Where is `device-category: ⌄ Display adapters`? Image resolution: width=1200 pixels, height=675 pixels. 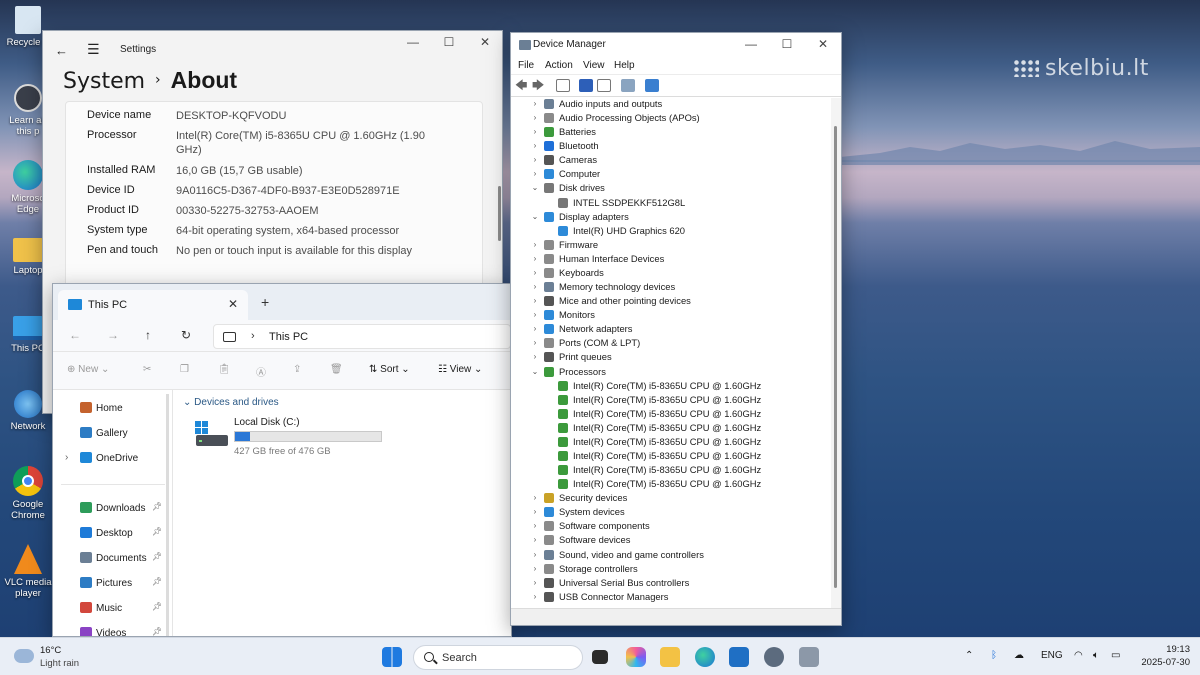 device-category: ⌄ Display adapters is located at coordinates (669, 218).